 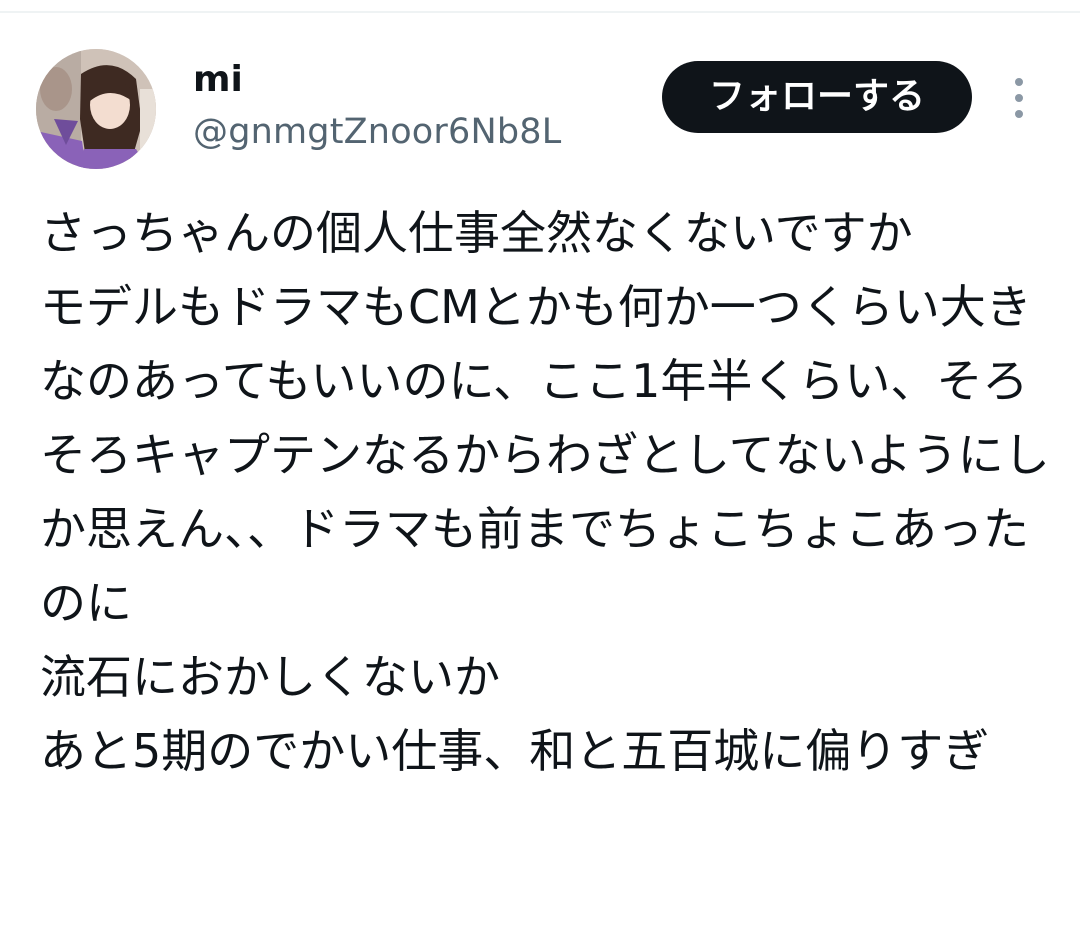 What do you see at coordinates (377, 132) in the screenshot?
I see `author-handle: @gnmgtZnoor6Nb8L` at bounding box center [377, 132].